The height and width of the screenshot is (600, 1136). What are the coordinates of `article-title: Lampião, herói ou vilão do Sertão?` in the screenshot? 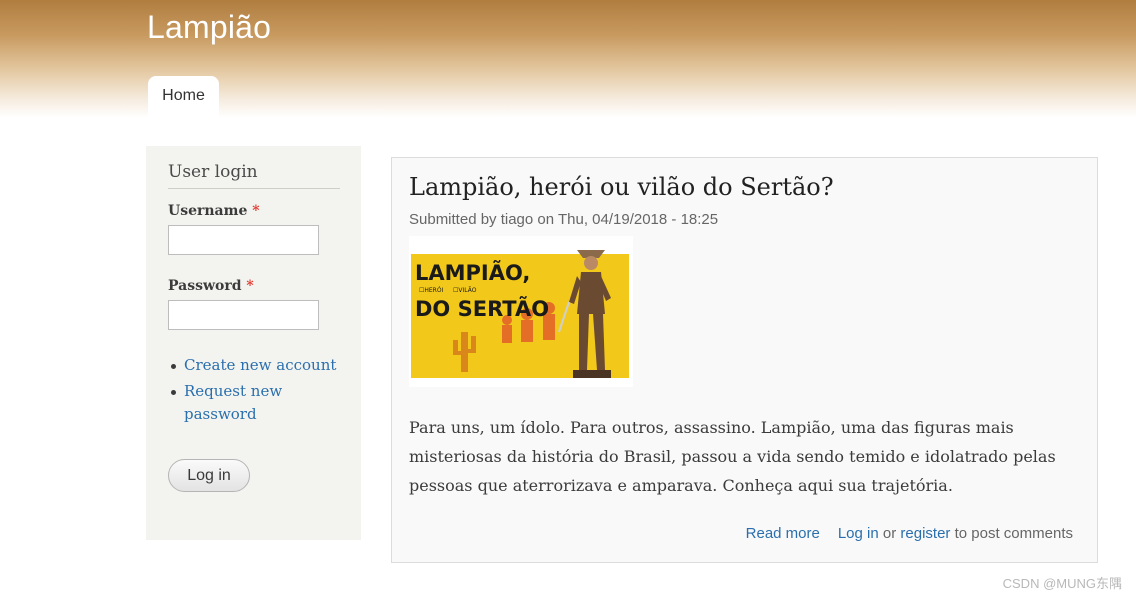 It's located at (621, 187).